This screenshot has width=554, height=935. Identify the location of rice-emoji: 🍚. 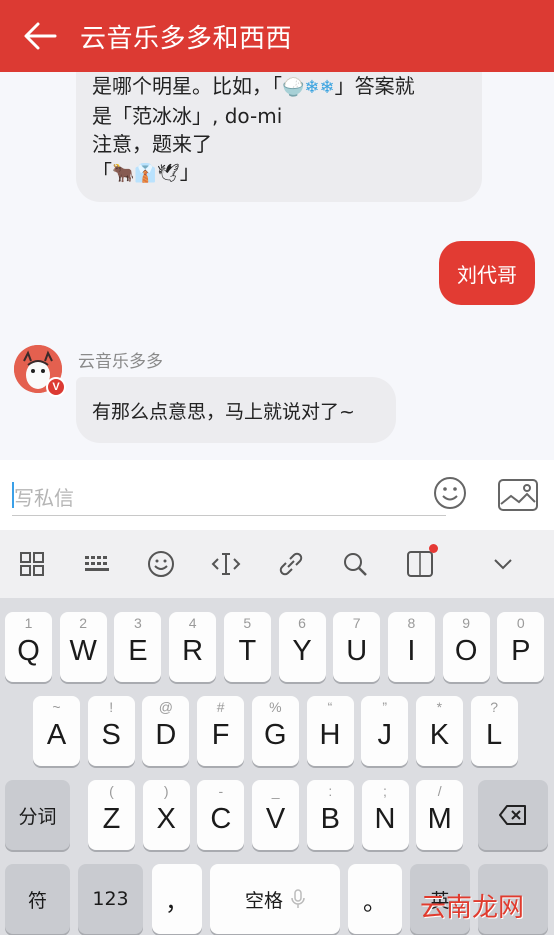
(293, 87).